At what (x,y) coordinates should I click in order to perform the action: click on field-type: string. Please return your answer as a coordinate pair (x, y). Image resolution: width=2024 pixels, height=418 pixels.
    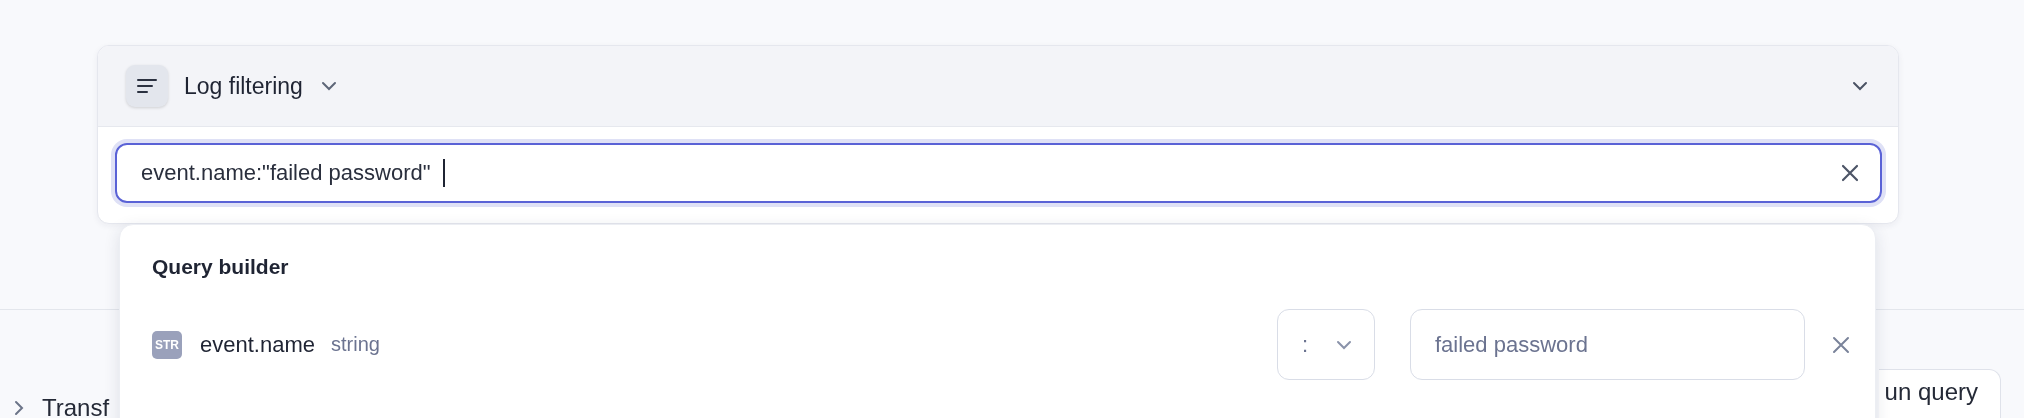
    Looking at the image, I should click on (355, 344).